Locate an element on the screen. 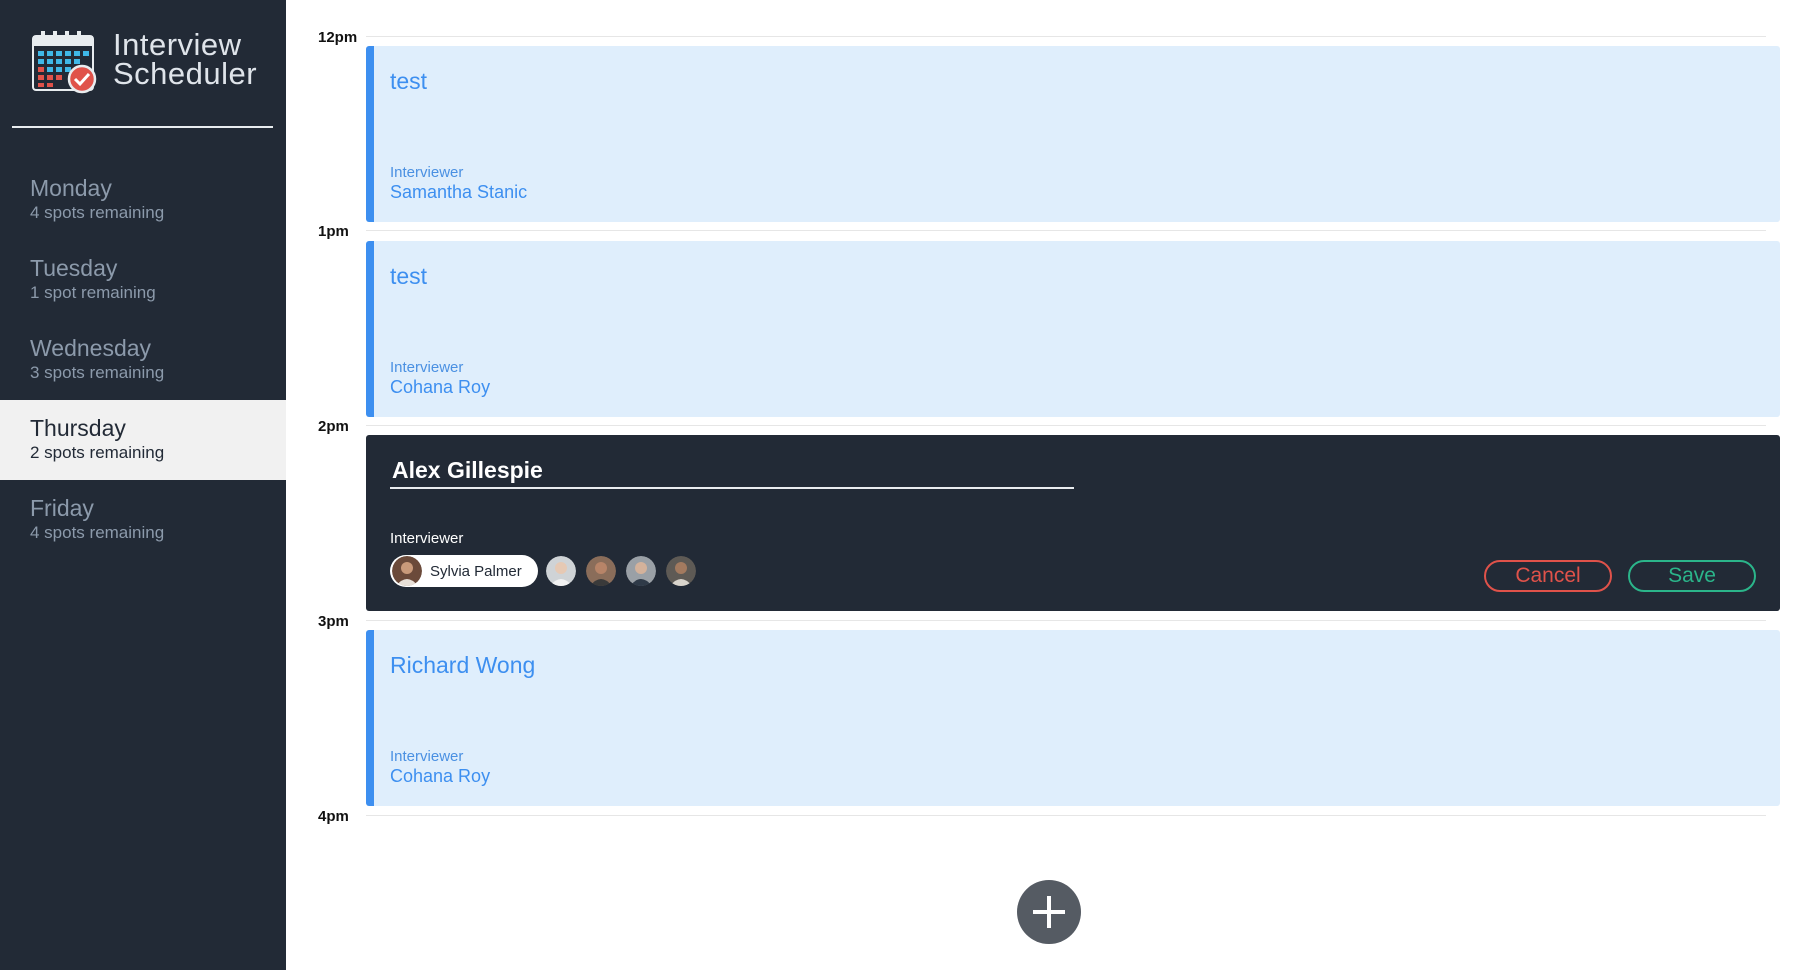  appointment-card: test Interviewer Samantha Stanic is located at coordinates (1073, 134).